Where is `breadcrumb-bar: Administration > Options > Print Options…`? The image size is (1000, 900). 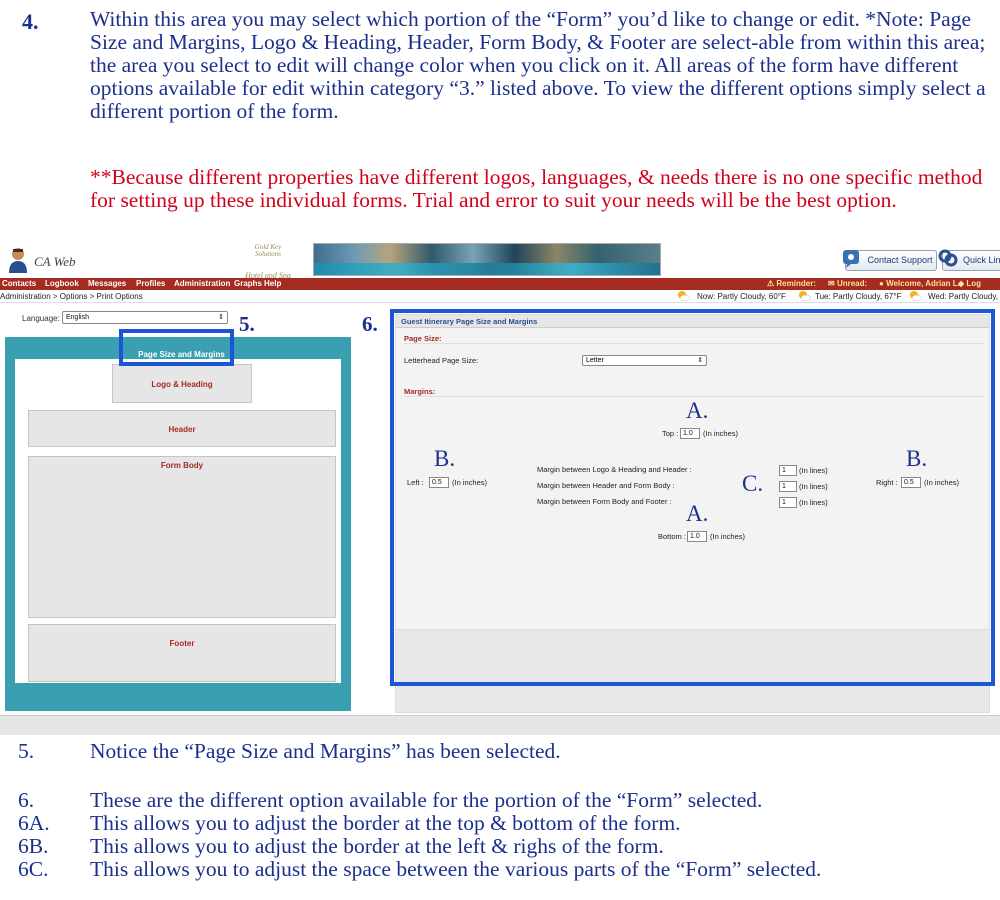
breadcrumb-bar: Administration > Options > Print Options… is located at coordinates (500, 296).